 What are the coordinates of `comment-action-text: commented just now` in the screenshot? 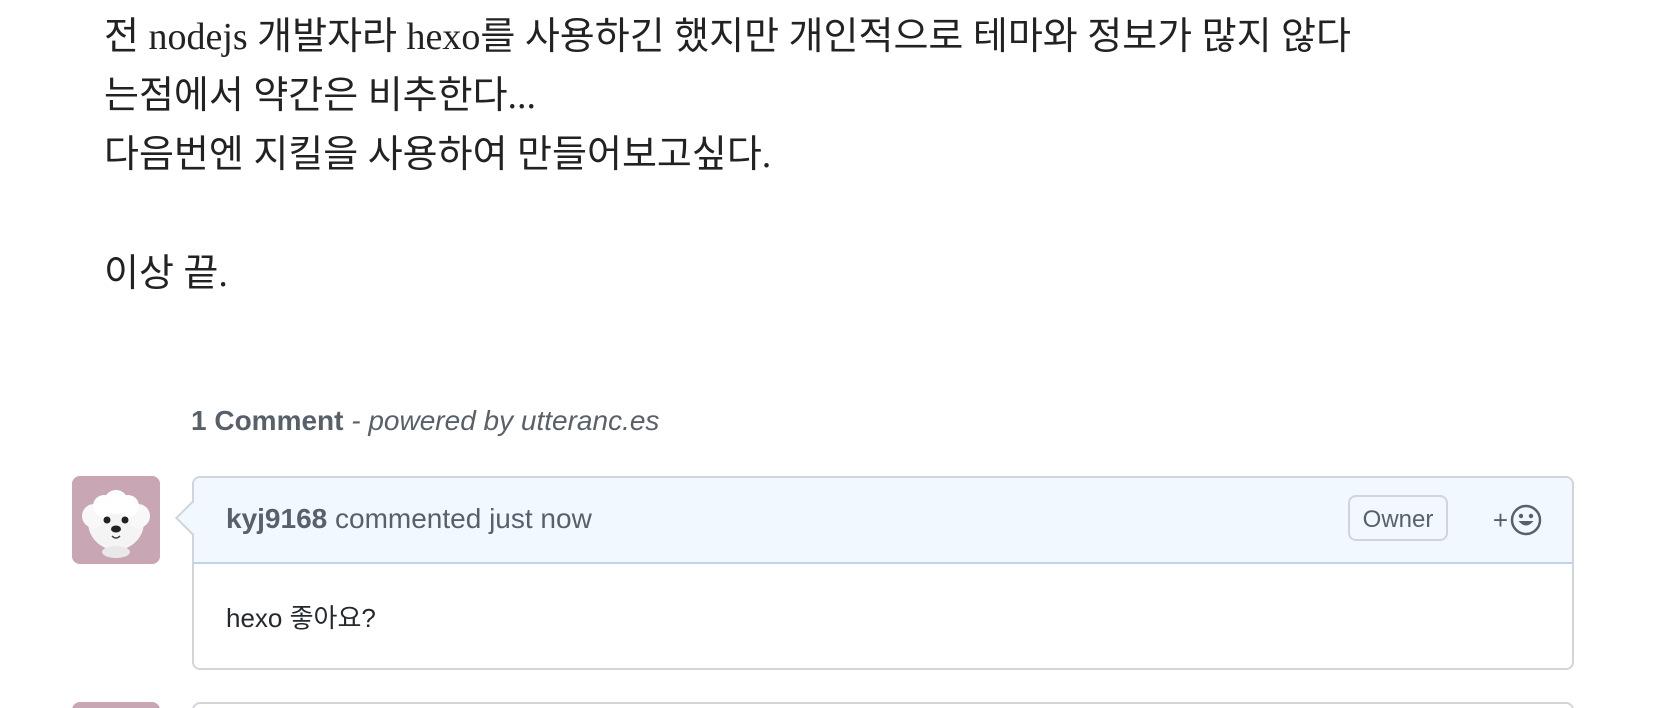 It's located at (463, 518).